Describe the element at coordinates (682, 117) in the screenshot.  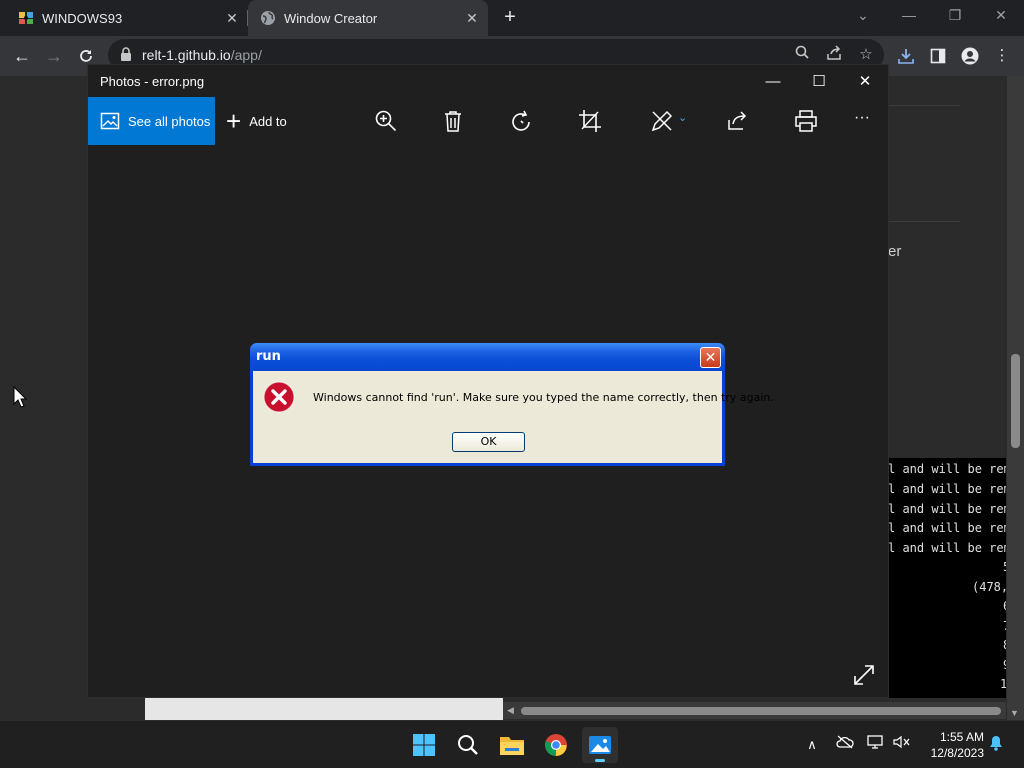
I see `edit-dropdown-chevron-icon: ⌄` at that location.